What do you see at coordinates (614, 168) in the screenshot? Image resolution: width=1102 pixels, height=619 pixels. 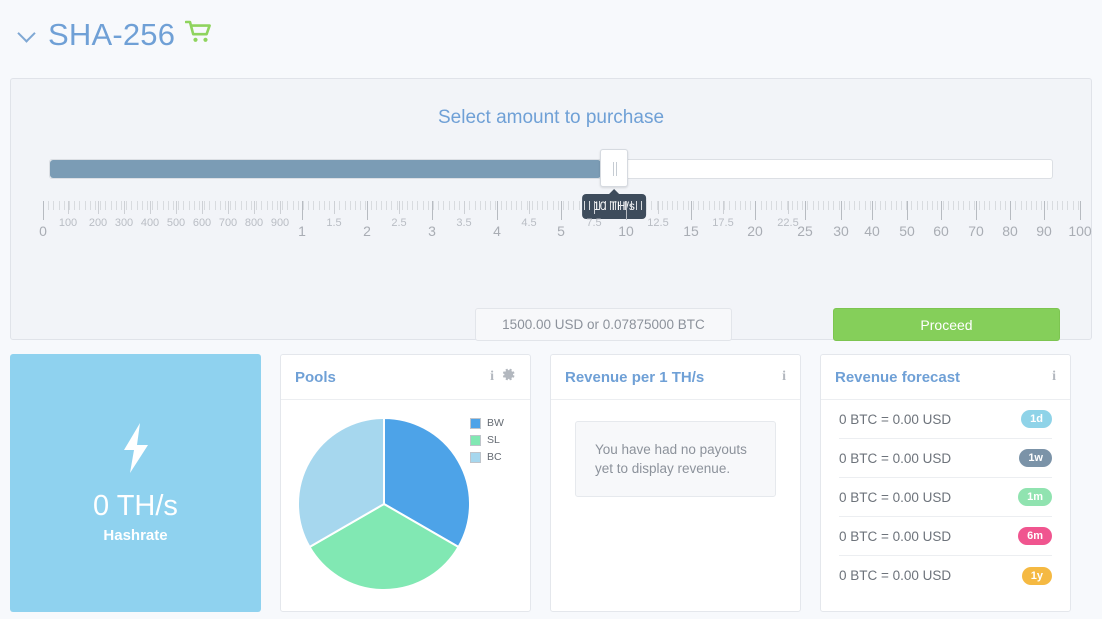 I see `slider-handle` at bounding box center [614, 168].